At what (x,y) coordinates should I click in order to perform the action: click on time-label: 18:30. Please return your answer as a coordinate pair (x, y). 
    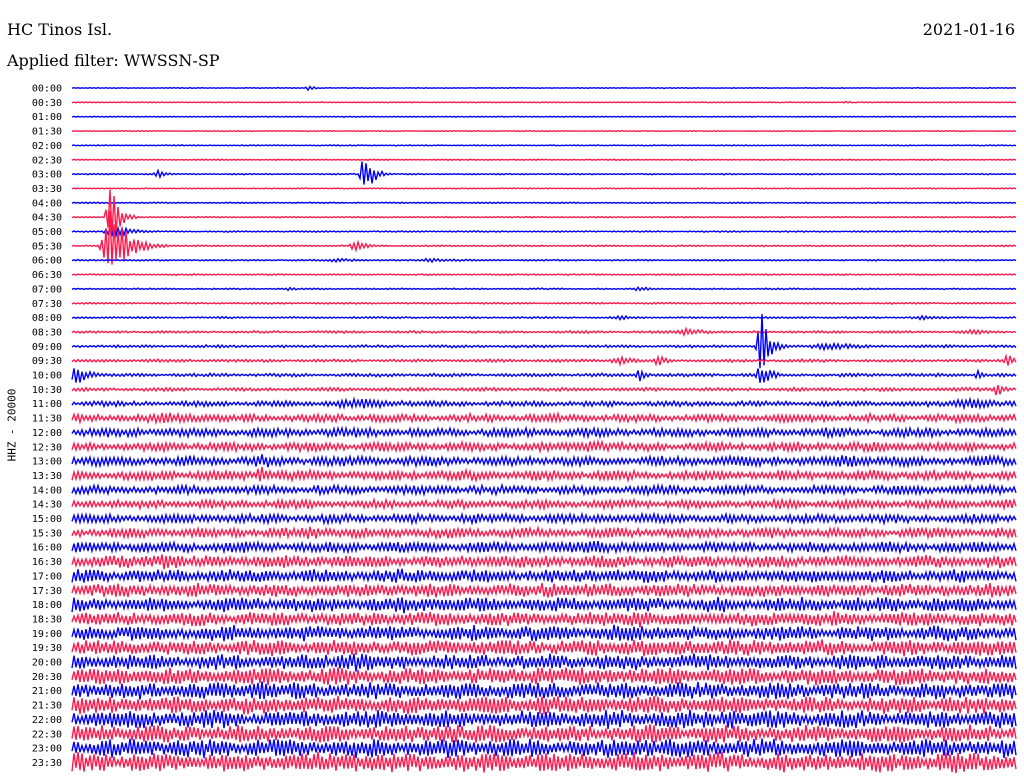
    Looking at the image, I should click on (47, 619).